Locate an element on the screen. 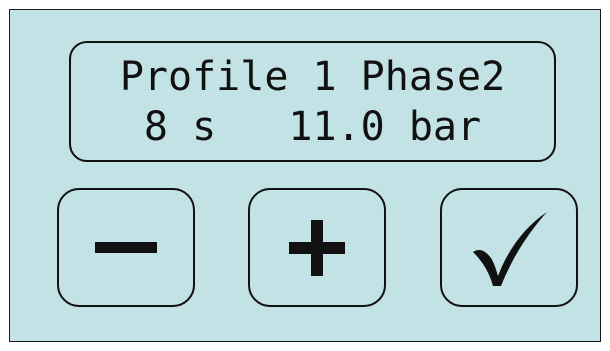 This screenshot has height=351, width=610. increment-button is located at coordinates (317, 247).